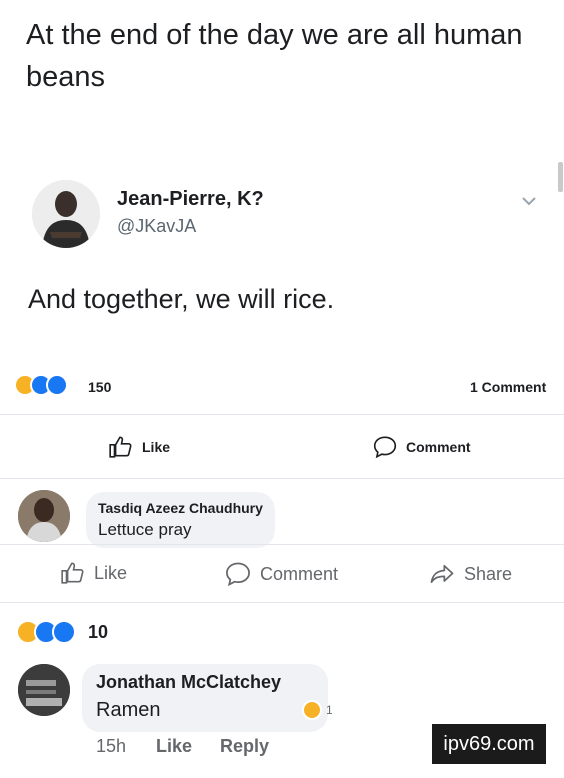 This screenshot has width=564, height=778. I want to click on person-silhouette-icon, so click(66, 214).